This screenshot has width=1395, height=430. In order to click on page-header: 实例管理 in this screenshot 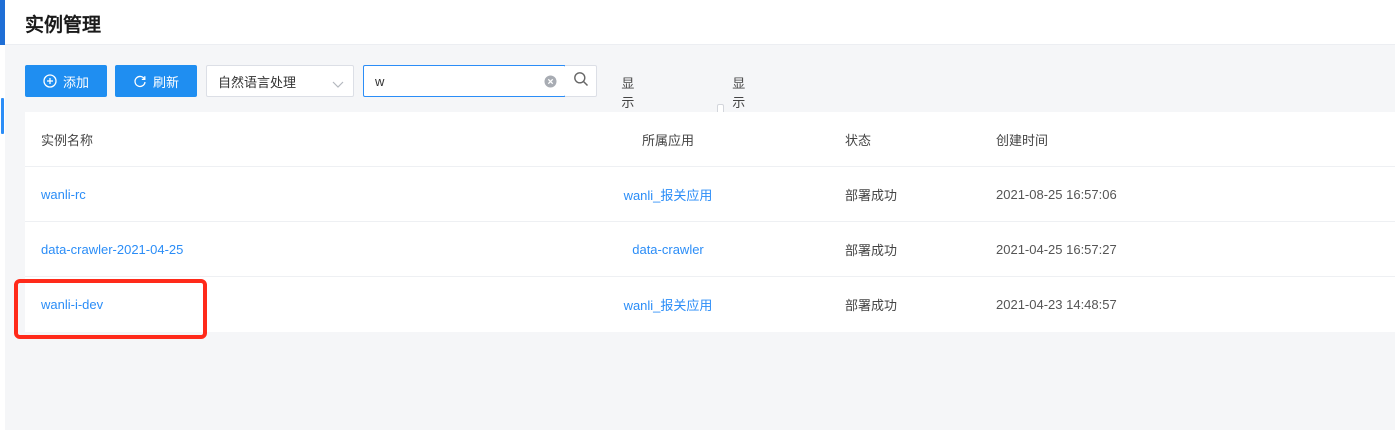, I will do `click(697, 22)`.